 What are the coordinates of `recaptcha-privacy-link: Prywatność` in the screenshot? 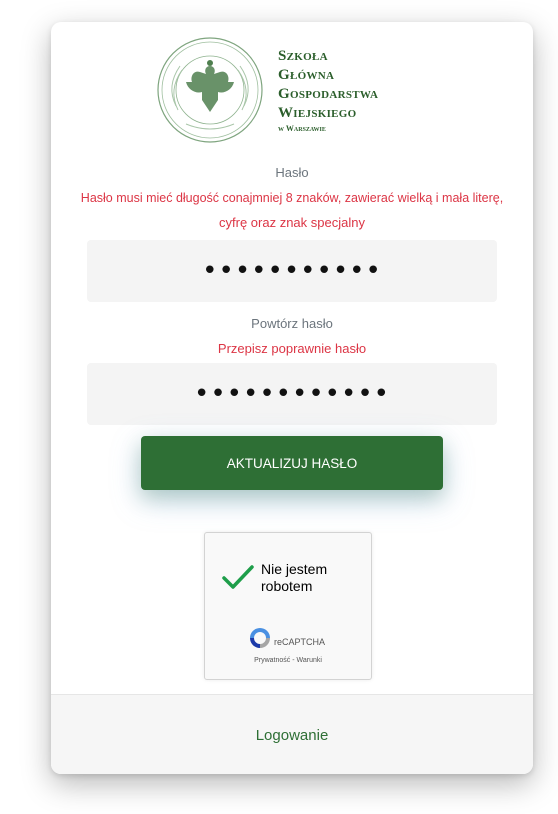 It's located at (272, 660).